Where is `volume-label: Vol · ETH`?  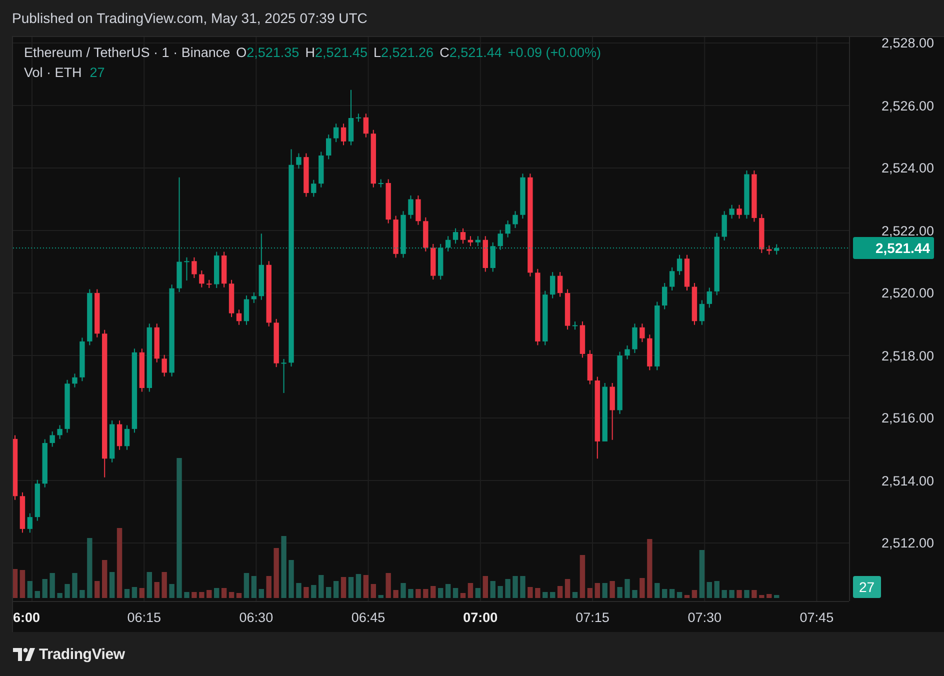 volume-label: Vol · ETH is located at coordinates (53, 72).